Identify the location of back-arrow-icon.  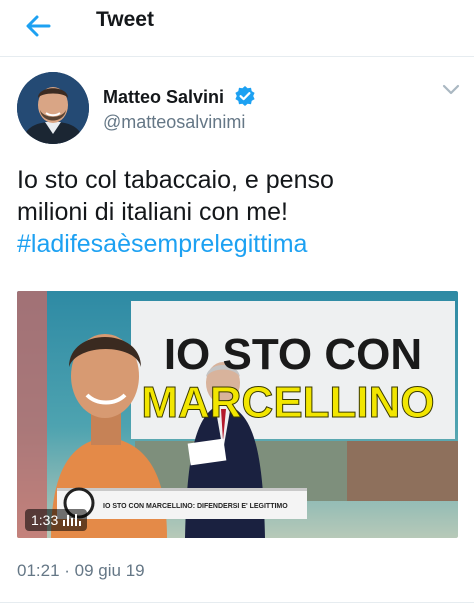
(38, 26).